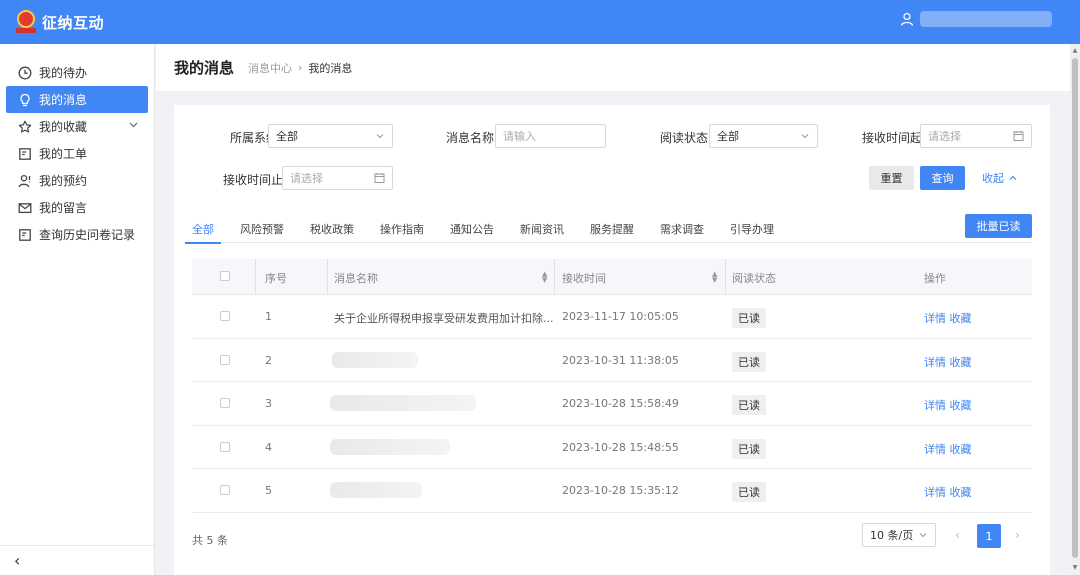 This screenshot has height=575, width=1080. What do you see at coordinates (77, 153) in the screenshot?
I see `sidebar-item-tickets: 我的工单` at bounding box center [77, 153].